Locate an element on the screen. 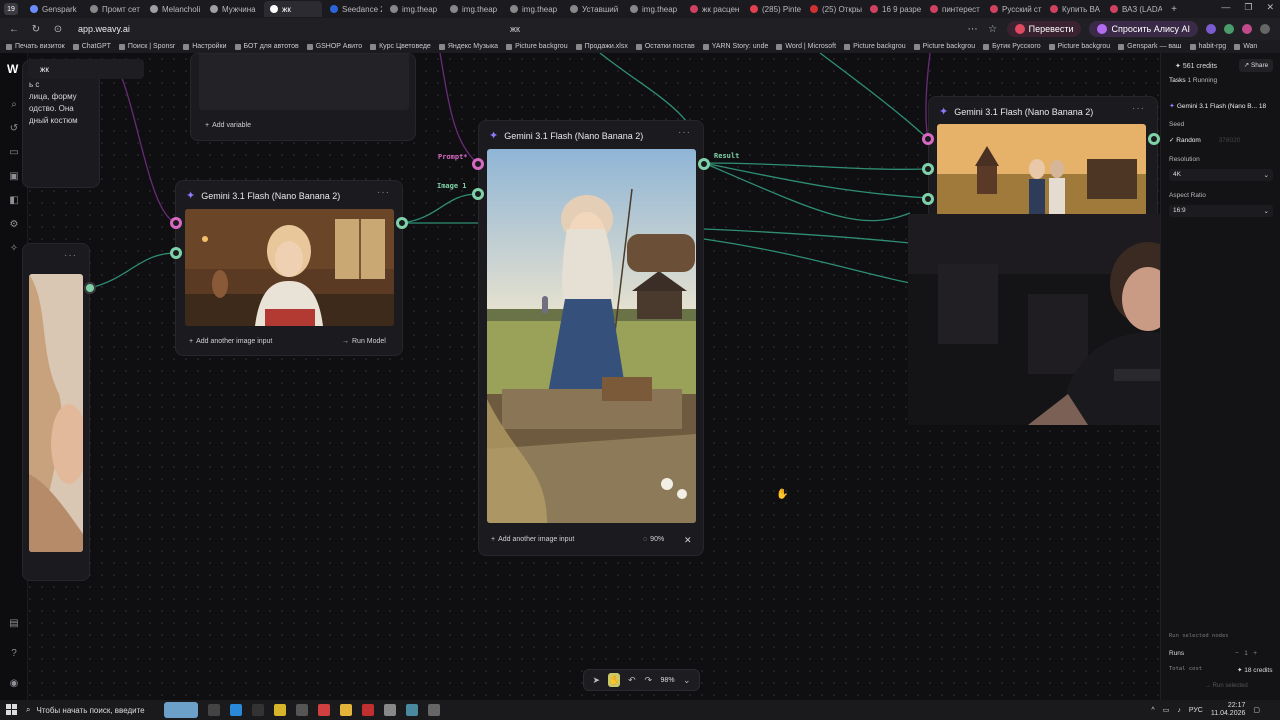 The width and height of the screenshot is (1280, 720). app-grid-icon is located at coordinates (302, 710).